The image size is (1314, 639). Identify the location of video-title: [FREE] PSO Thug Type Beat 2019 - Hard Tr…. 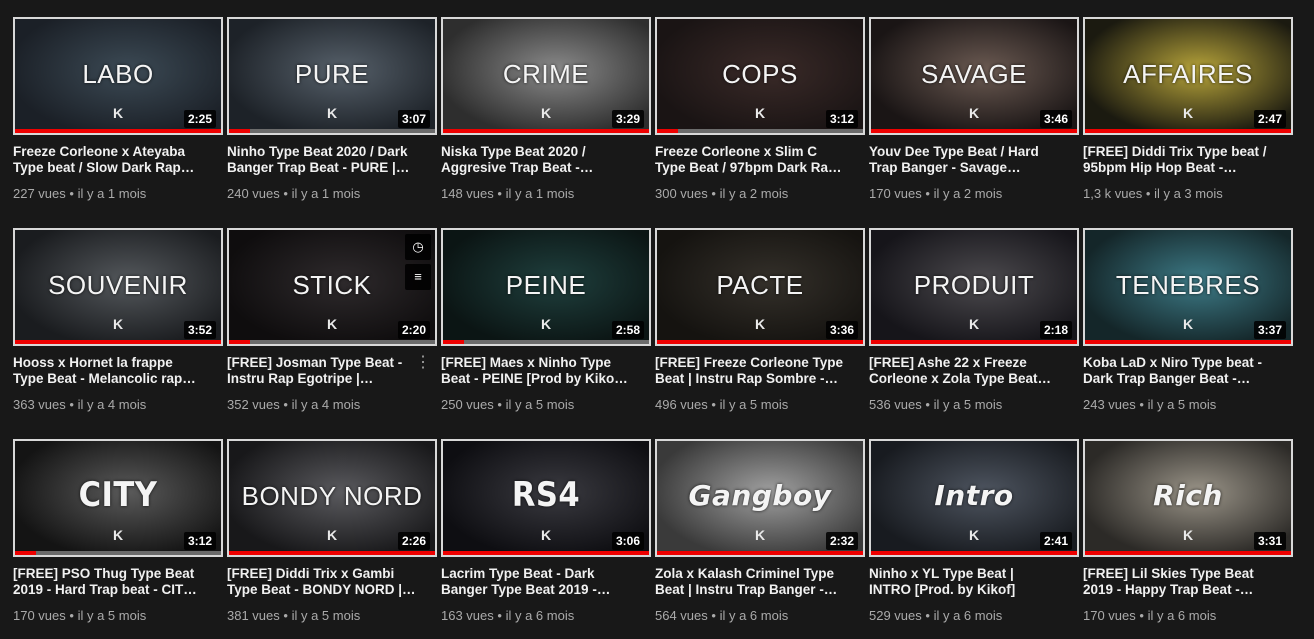
(108, 582).